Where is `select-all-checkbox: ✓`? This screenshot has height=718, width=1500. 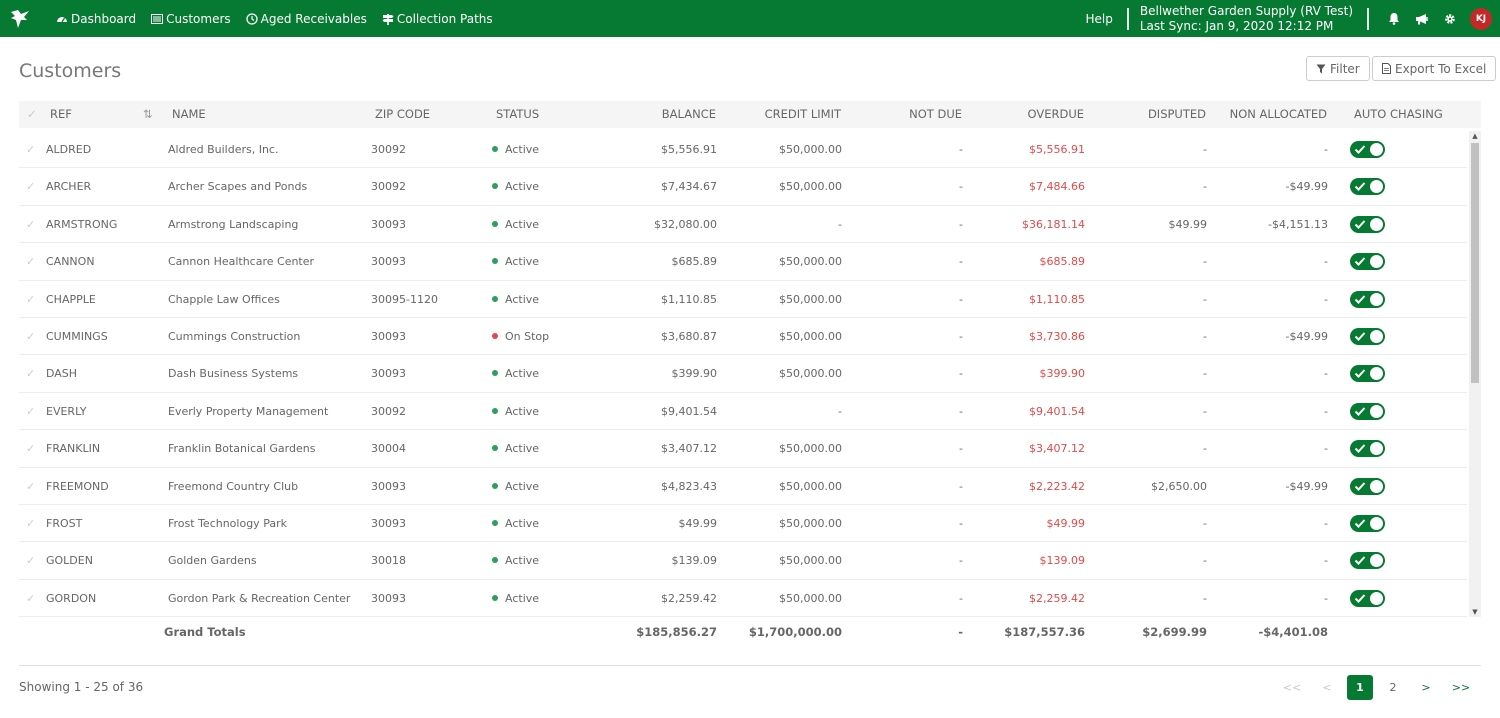
select-all-checkbox: ✓ is located at coordinates (32, 114).